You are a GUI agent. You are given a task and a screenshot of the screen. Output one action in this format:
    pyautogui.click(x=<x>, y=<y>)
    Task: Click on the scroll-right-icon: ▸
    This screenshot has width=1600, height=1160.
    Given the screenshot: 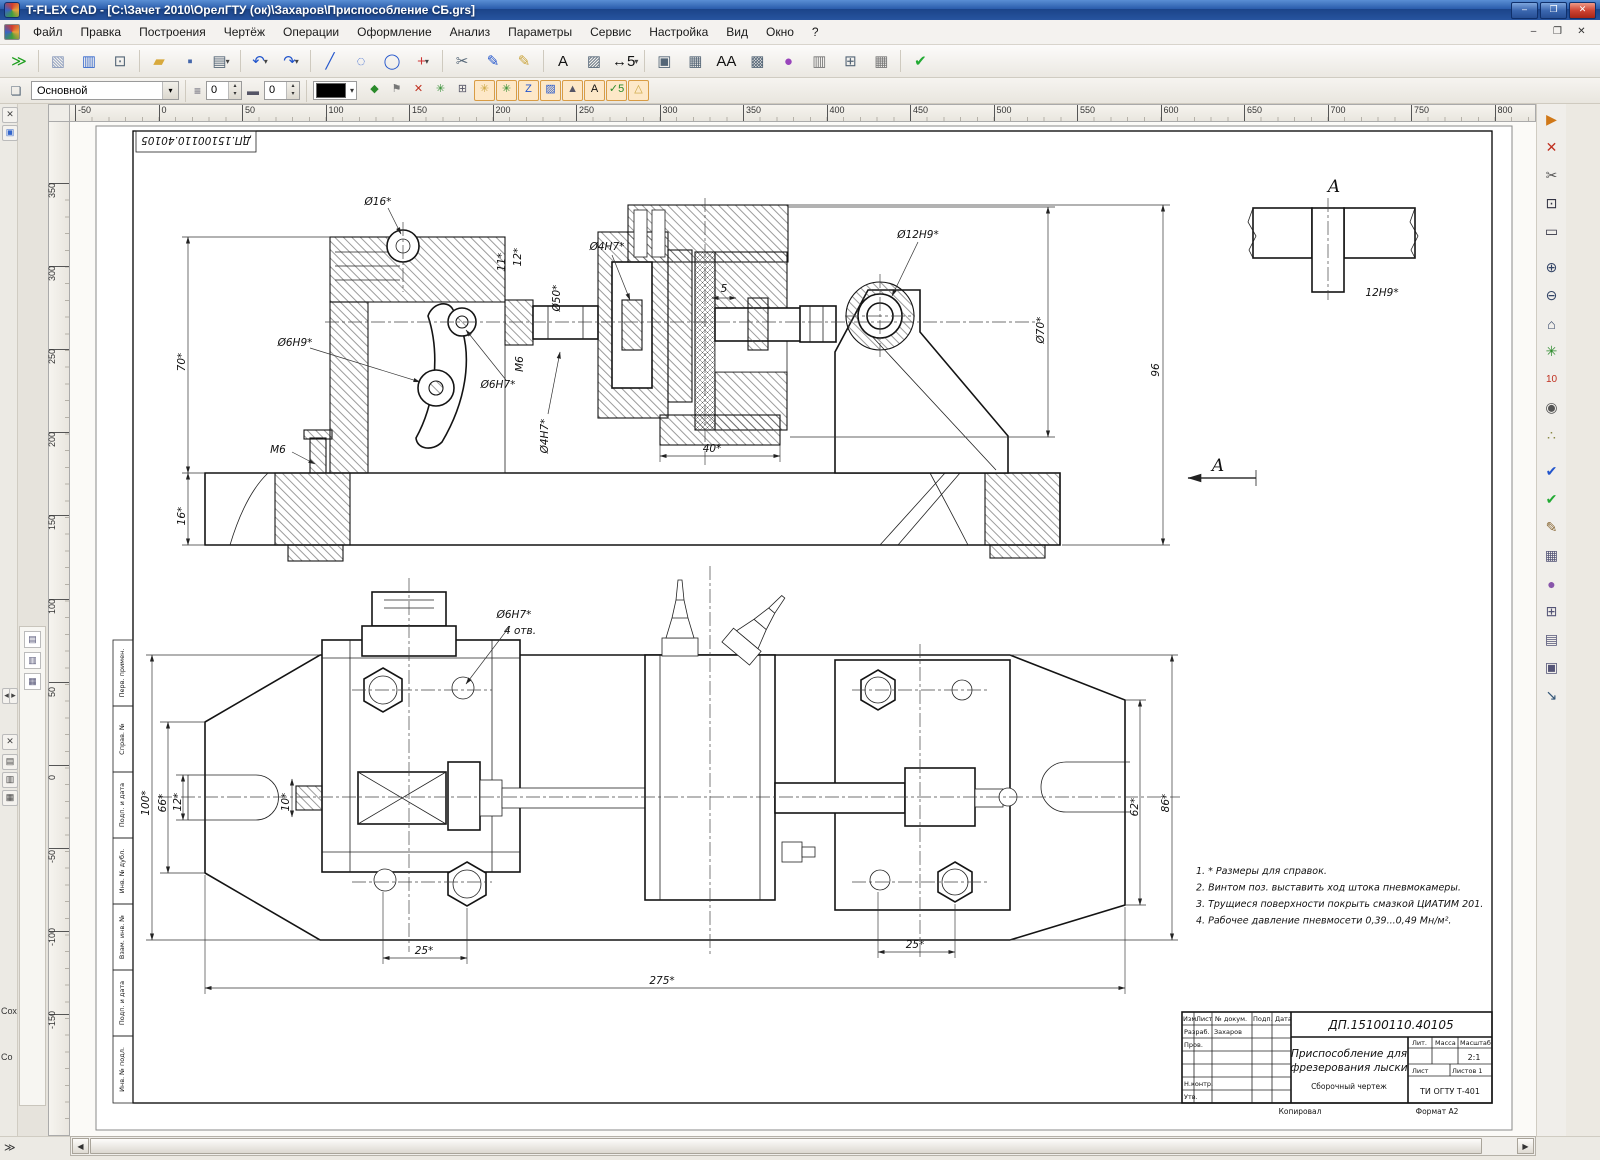 What is the action you would take?
    pyautogui.click(x=13, y=696)
    